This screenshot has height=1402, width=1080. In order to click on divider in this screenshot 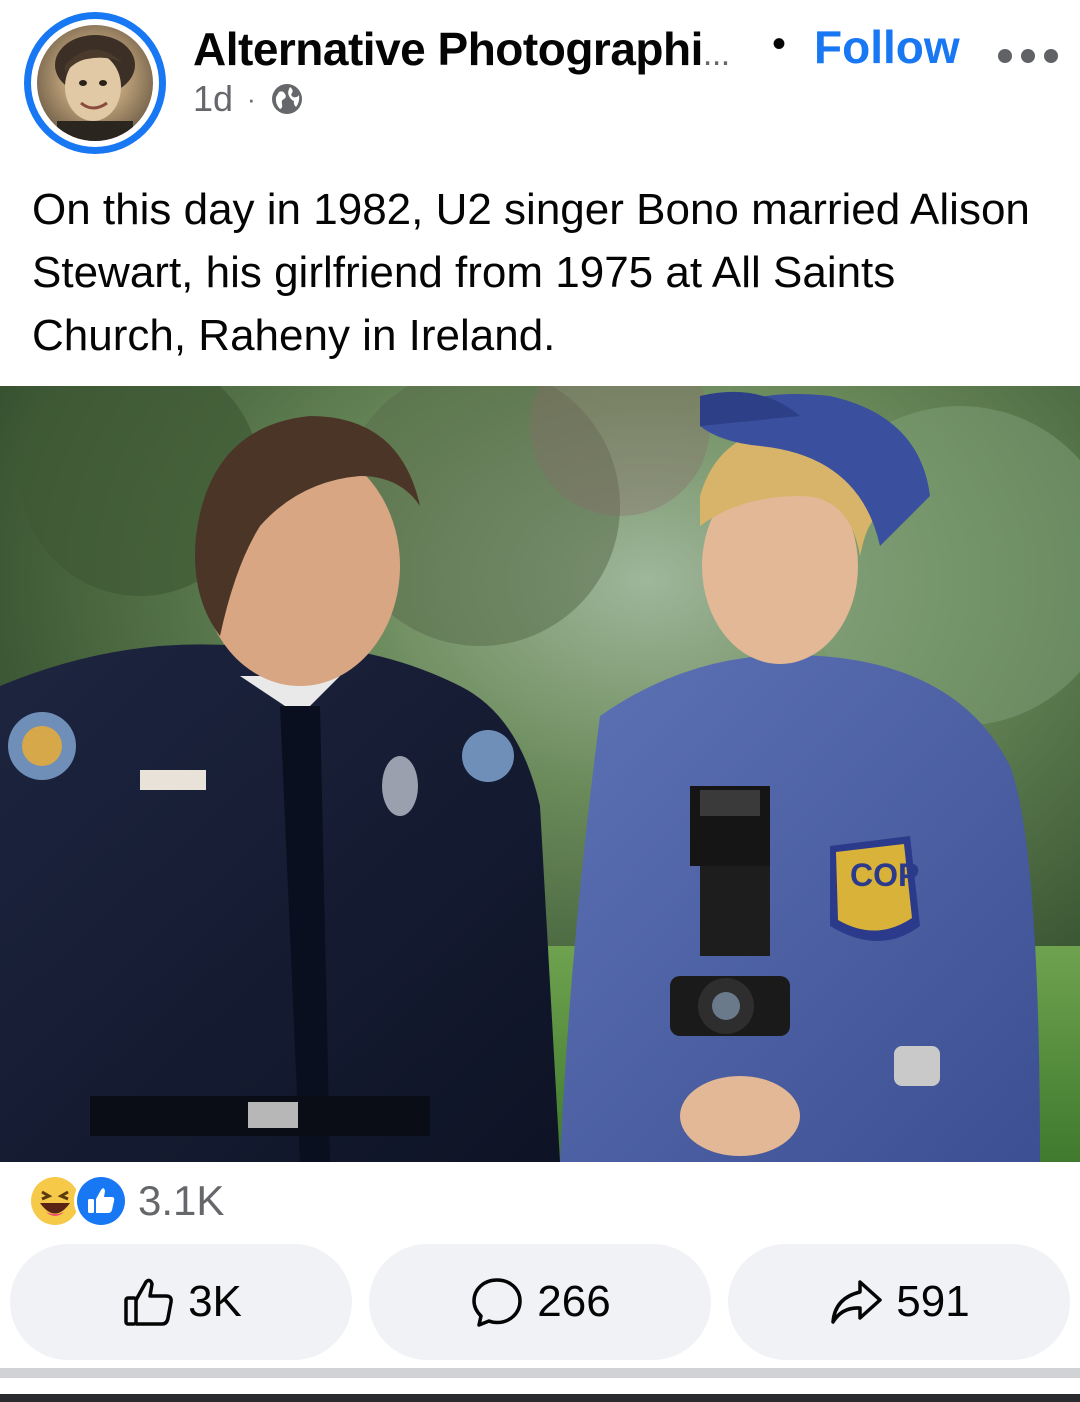, I will do `click(540, 1373)`.